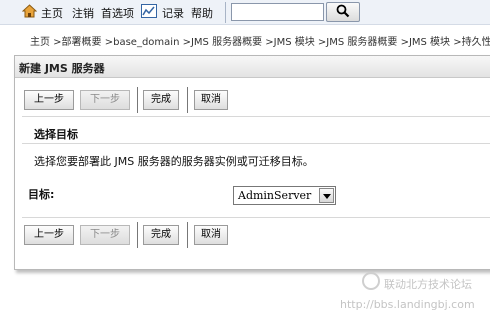 The width and height of the screenshot is (490, 321). What do you see at coordinates (117, 13) in the screenshot?
I see `preferences-link: 首选项` at bounding box center [117, 13].